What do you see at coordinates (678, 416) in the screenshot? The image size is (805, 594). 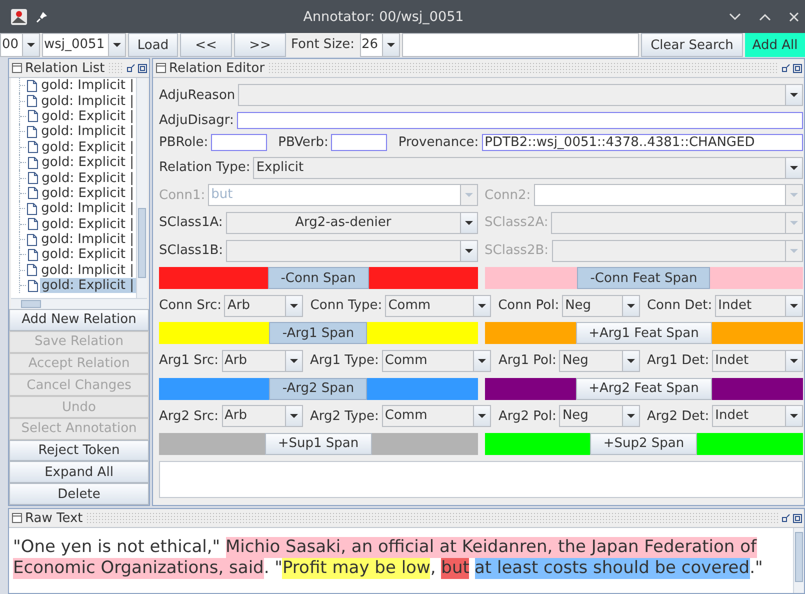 I see `field-label: Arg2 Det:` at bounding box center [678, 416].